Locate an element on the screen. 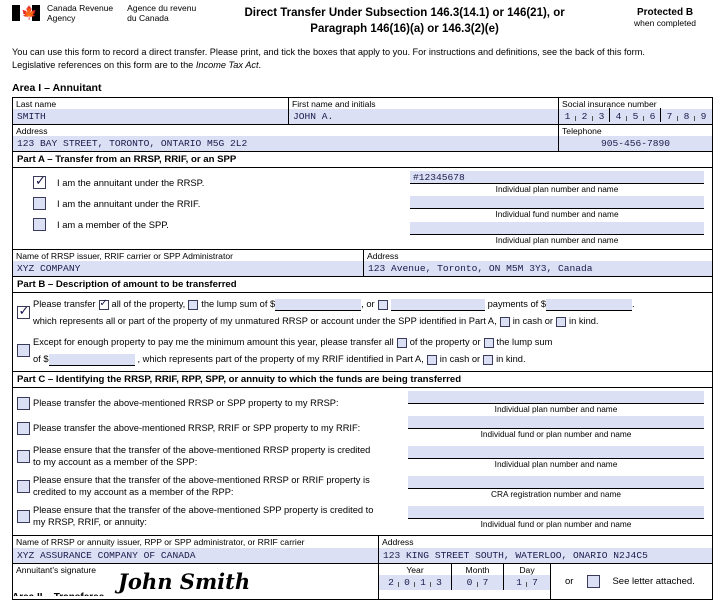  first-name-input: JOHN A. is located at coordinates (423, 117).